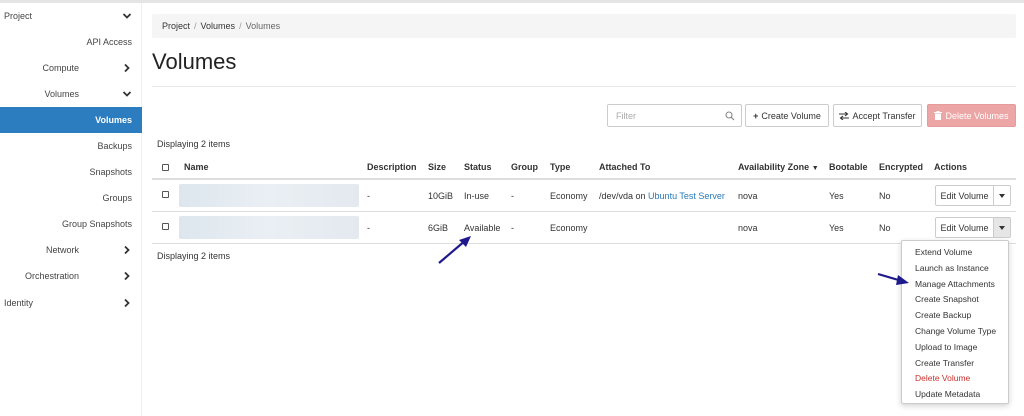 This screenshot has height=416, width=1024. What do you see at coordinates (844, 115) in the screenshot?
I see `transfer-icon` at bounding box center [844, 115].